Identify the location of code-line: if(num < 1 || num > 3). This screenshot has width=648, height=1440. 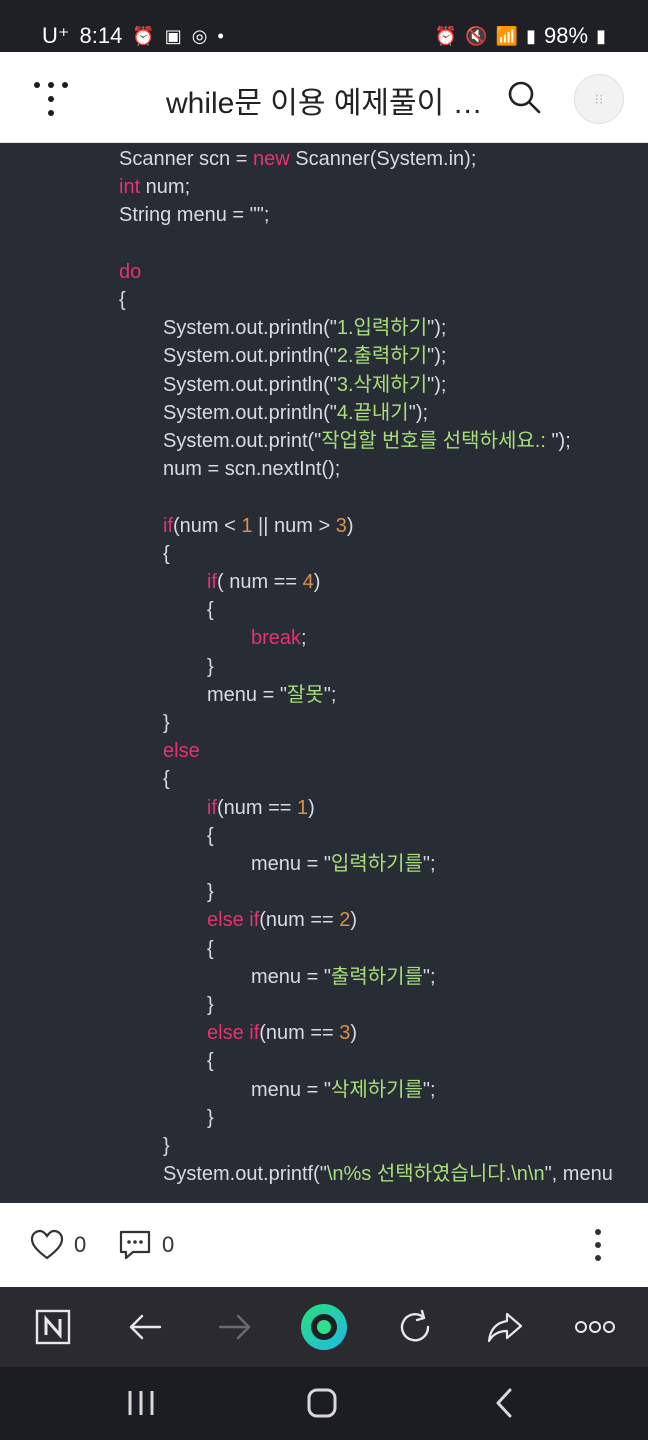
(258, 526).